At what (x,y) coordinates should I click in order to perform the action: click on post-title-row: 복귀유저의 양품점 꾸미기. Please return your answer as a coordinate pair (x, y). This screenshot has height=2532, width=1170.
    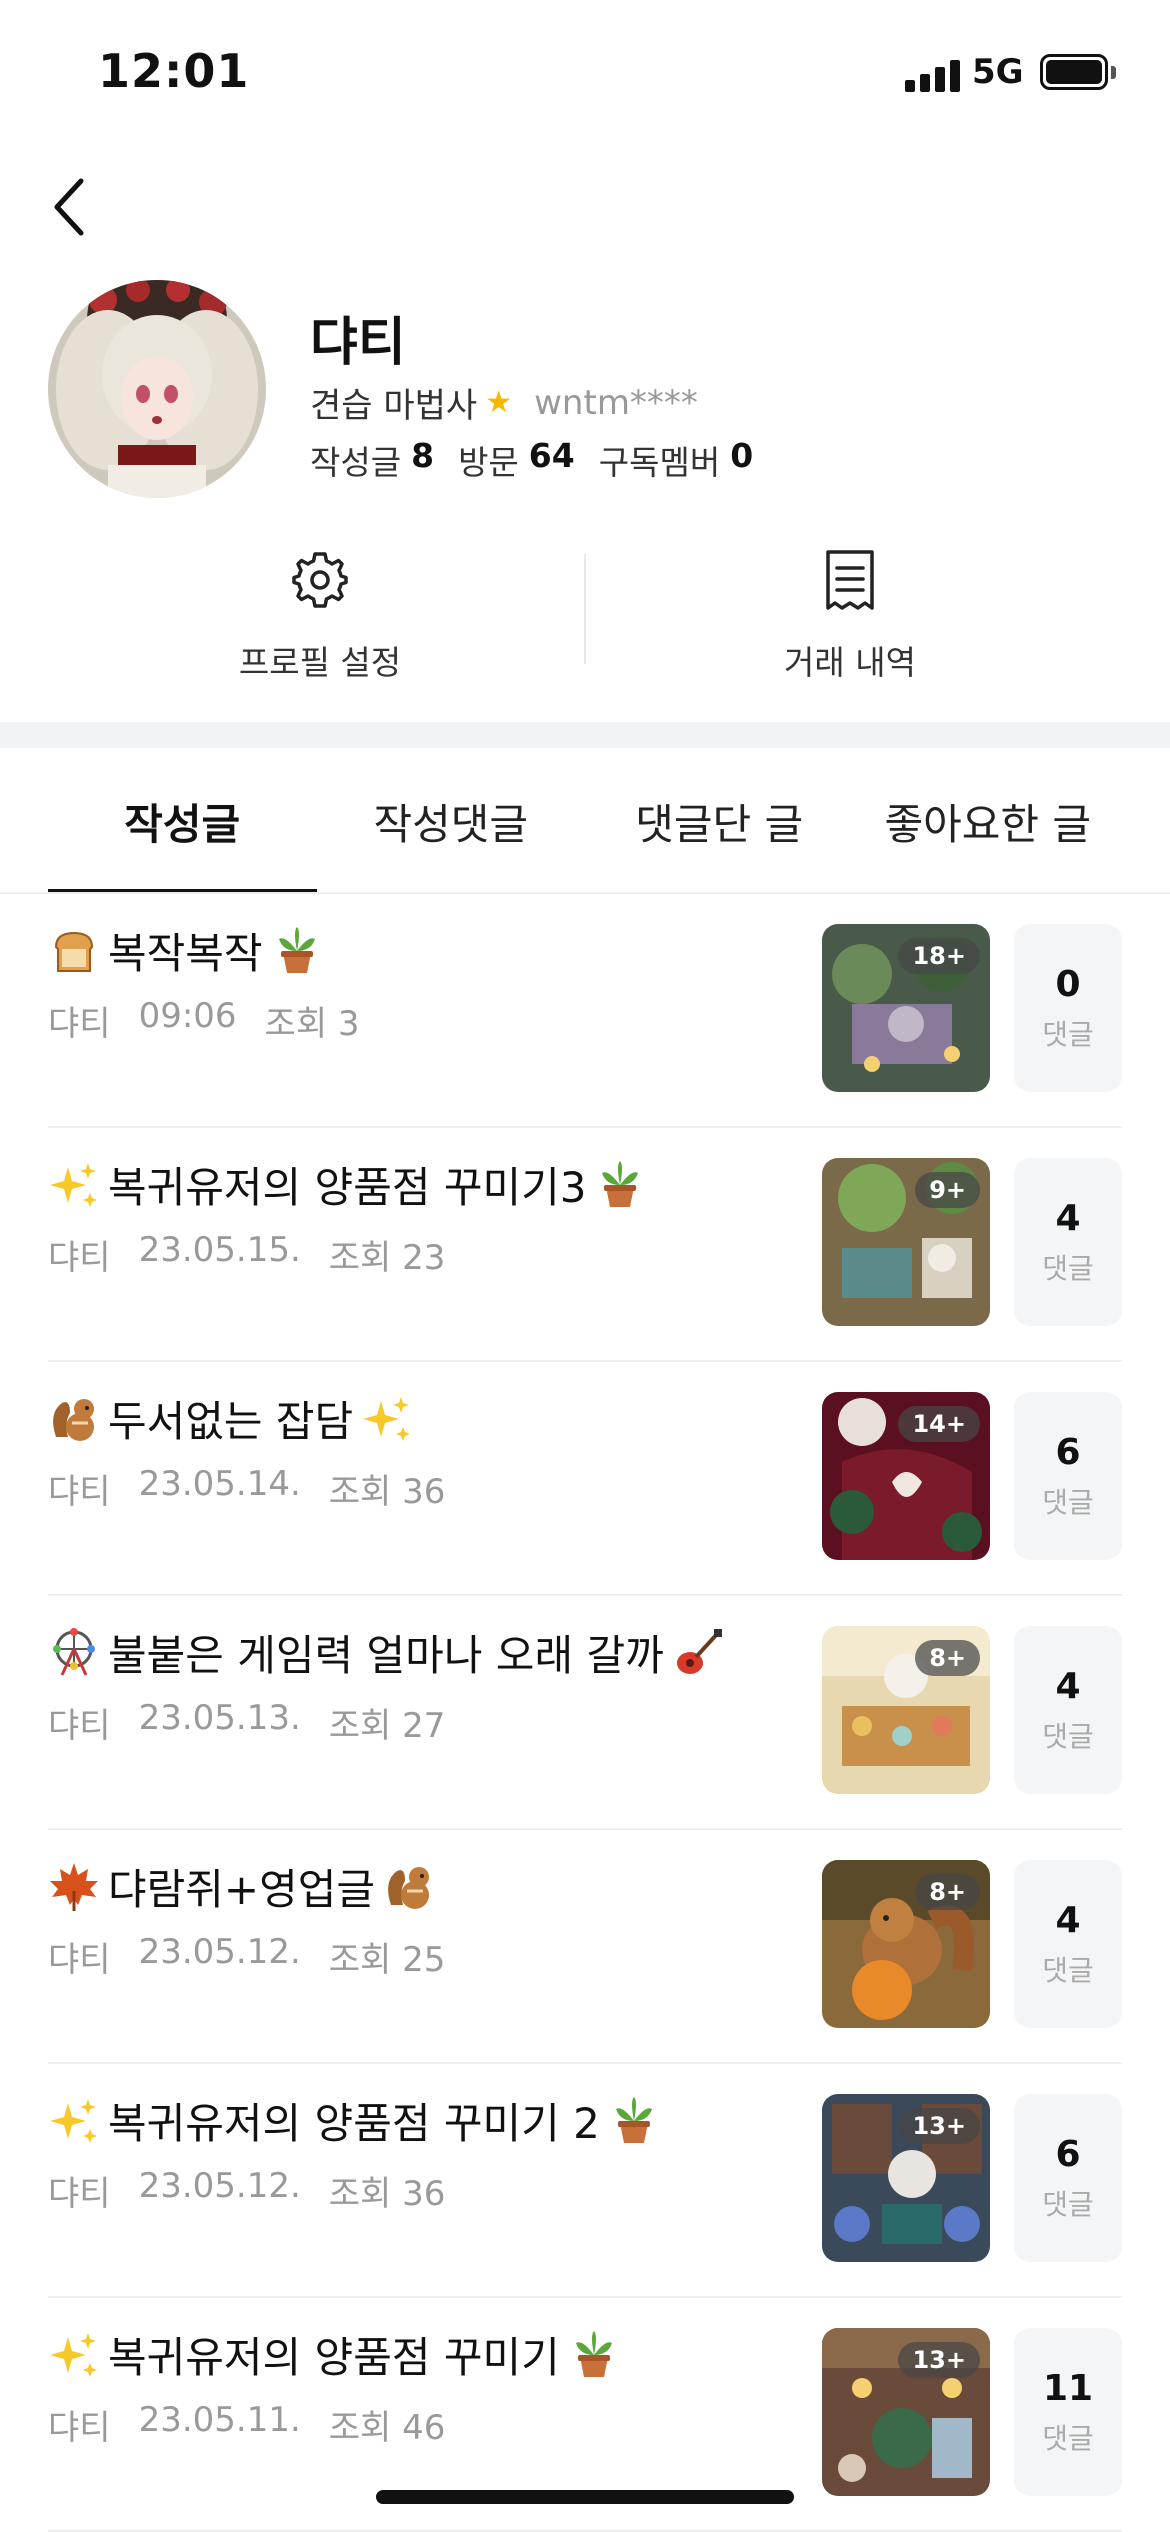
    Looking at the image, I should click on (334, 2354).